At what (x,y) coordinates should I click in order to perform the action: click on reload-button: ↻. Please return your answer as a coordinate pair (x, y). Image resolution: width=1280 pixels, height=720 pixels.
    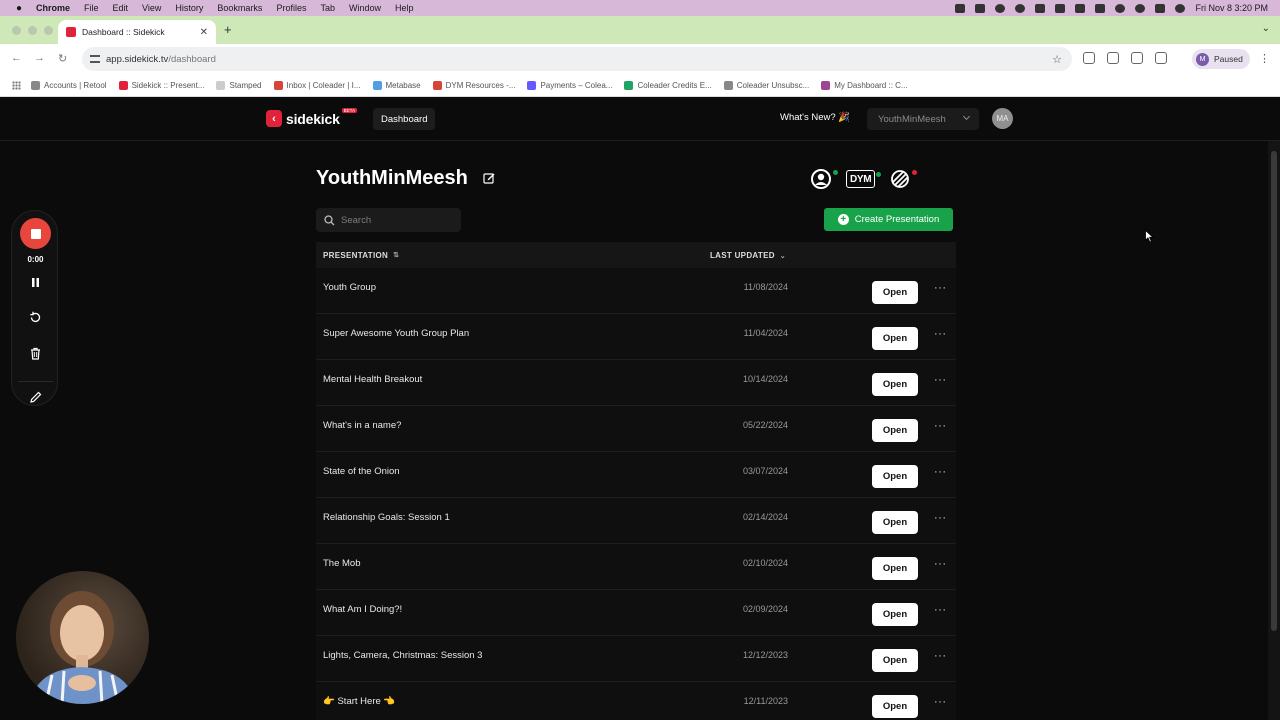
    Looking at the image, I should click on (62, 58).